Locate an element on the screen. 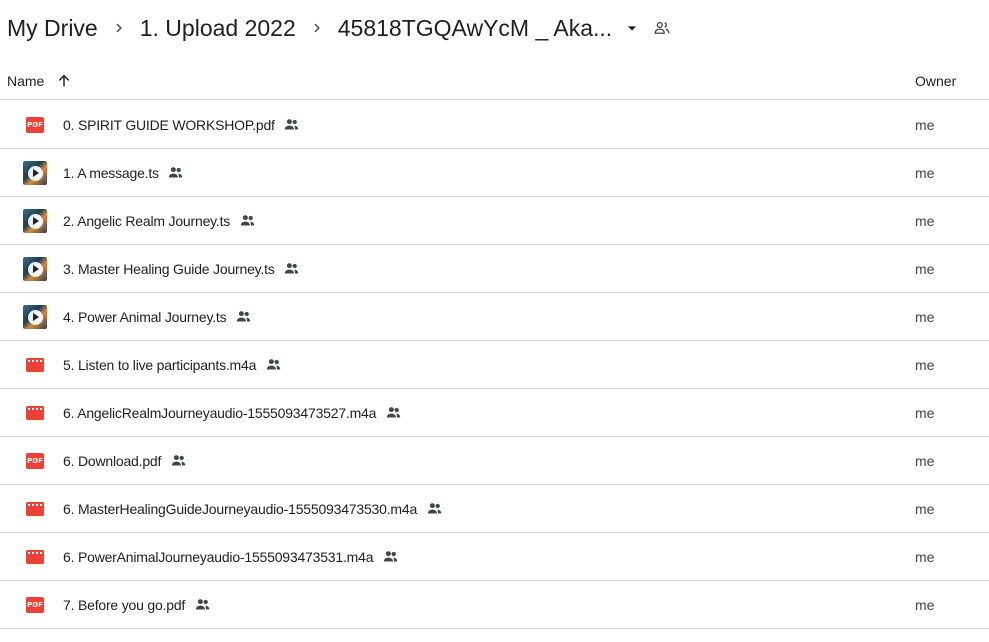  file-name-cell: 2. Angelic Realm Journey.ts is located at coordinates (159, 220).